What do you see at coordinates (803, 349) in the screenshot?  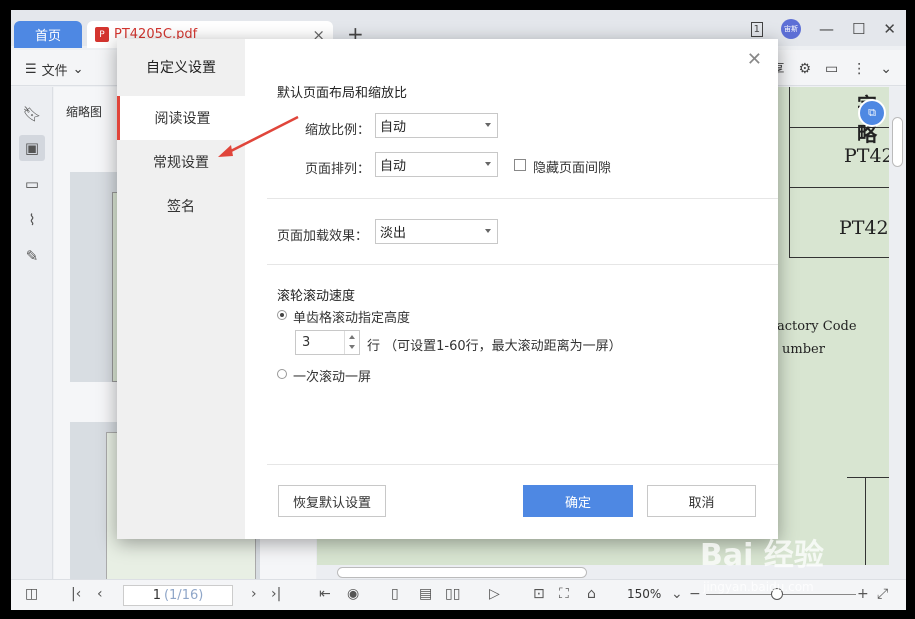 I see `doc-text-number: umber` at bounding box center [803, 349].